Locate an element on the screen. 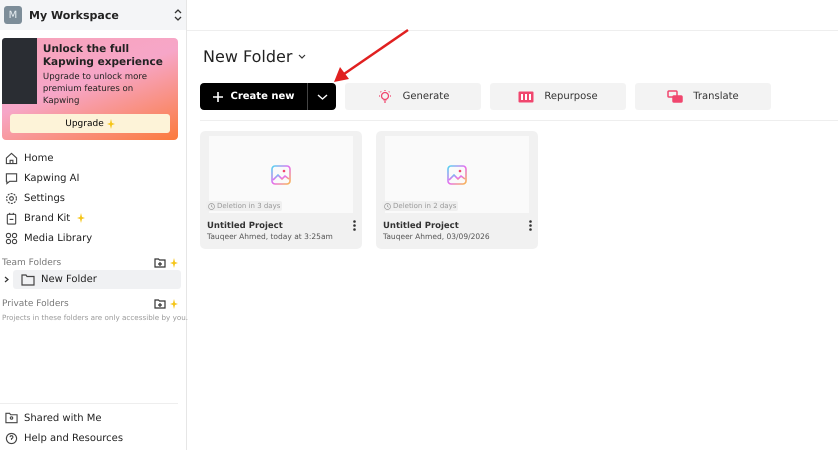 The width and height of the screenshot is (838, 450). promo-text: Upgrade to unlock more premium features on Kapwing is located at coordinates (95, 89).